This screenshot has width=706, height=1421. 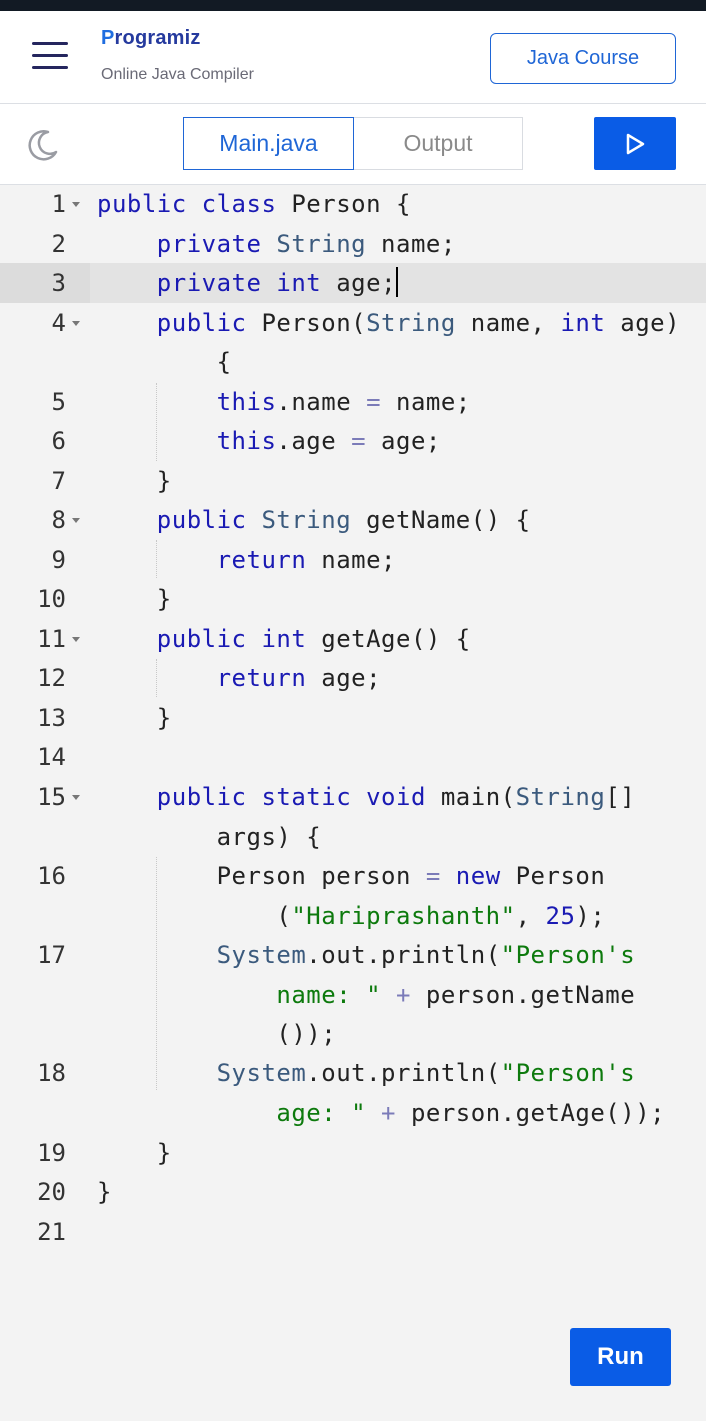 I want to click on code-line: public class Person {, so click(x=254, y=204).